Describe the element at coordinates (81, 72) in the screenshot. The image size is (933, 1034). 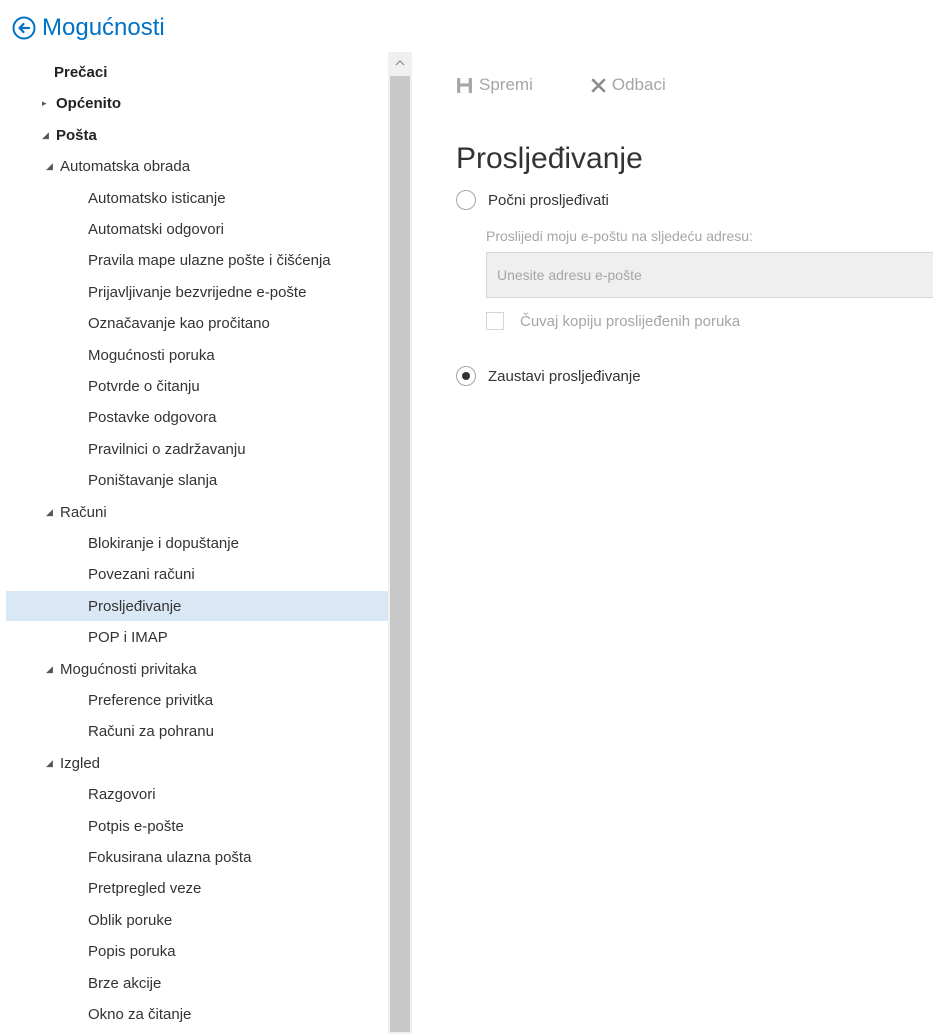
I see `sidebar-item-label: Prečaci` at that location.